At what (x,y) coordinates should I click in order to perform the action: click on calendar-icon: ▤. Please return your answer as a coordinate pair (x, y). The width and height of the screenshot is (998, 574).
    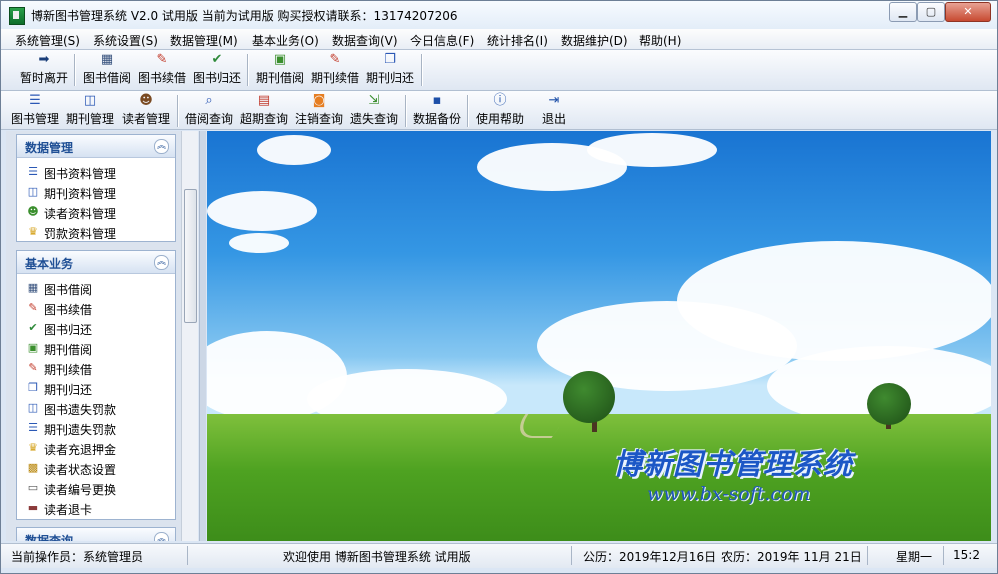
    Looking at the image, I should click on (264, 100).